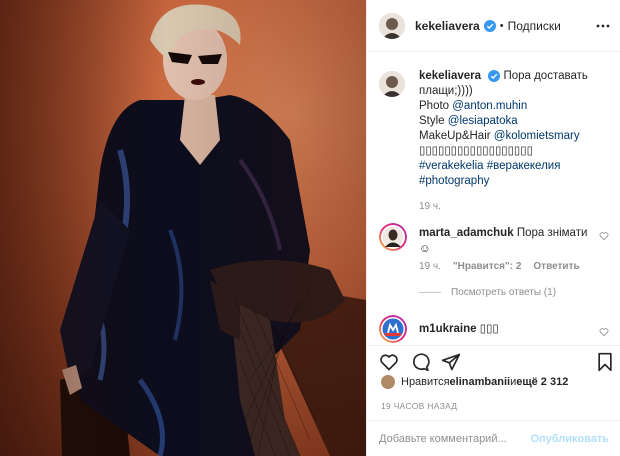  What do you see at coordinates (534, 26) in the screenshot?
I see `following-button: Подписки` at bounding box center [534, 26].